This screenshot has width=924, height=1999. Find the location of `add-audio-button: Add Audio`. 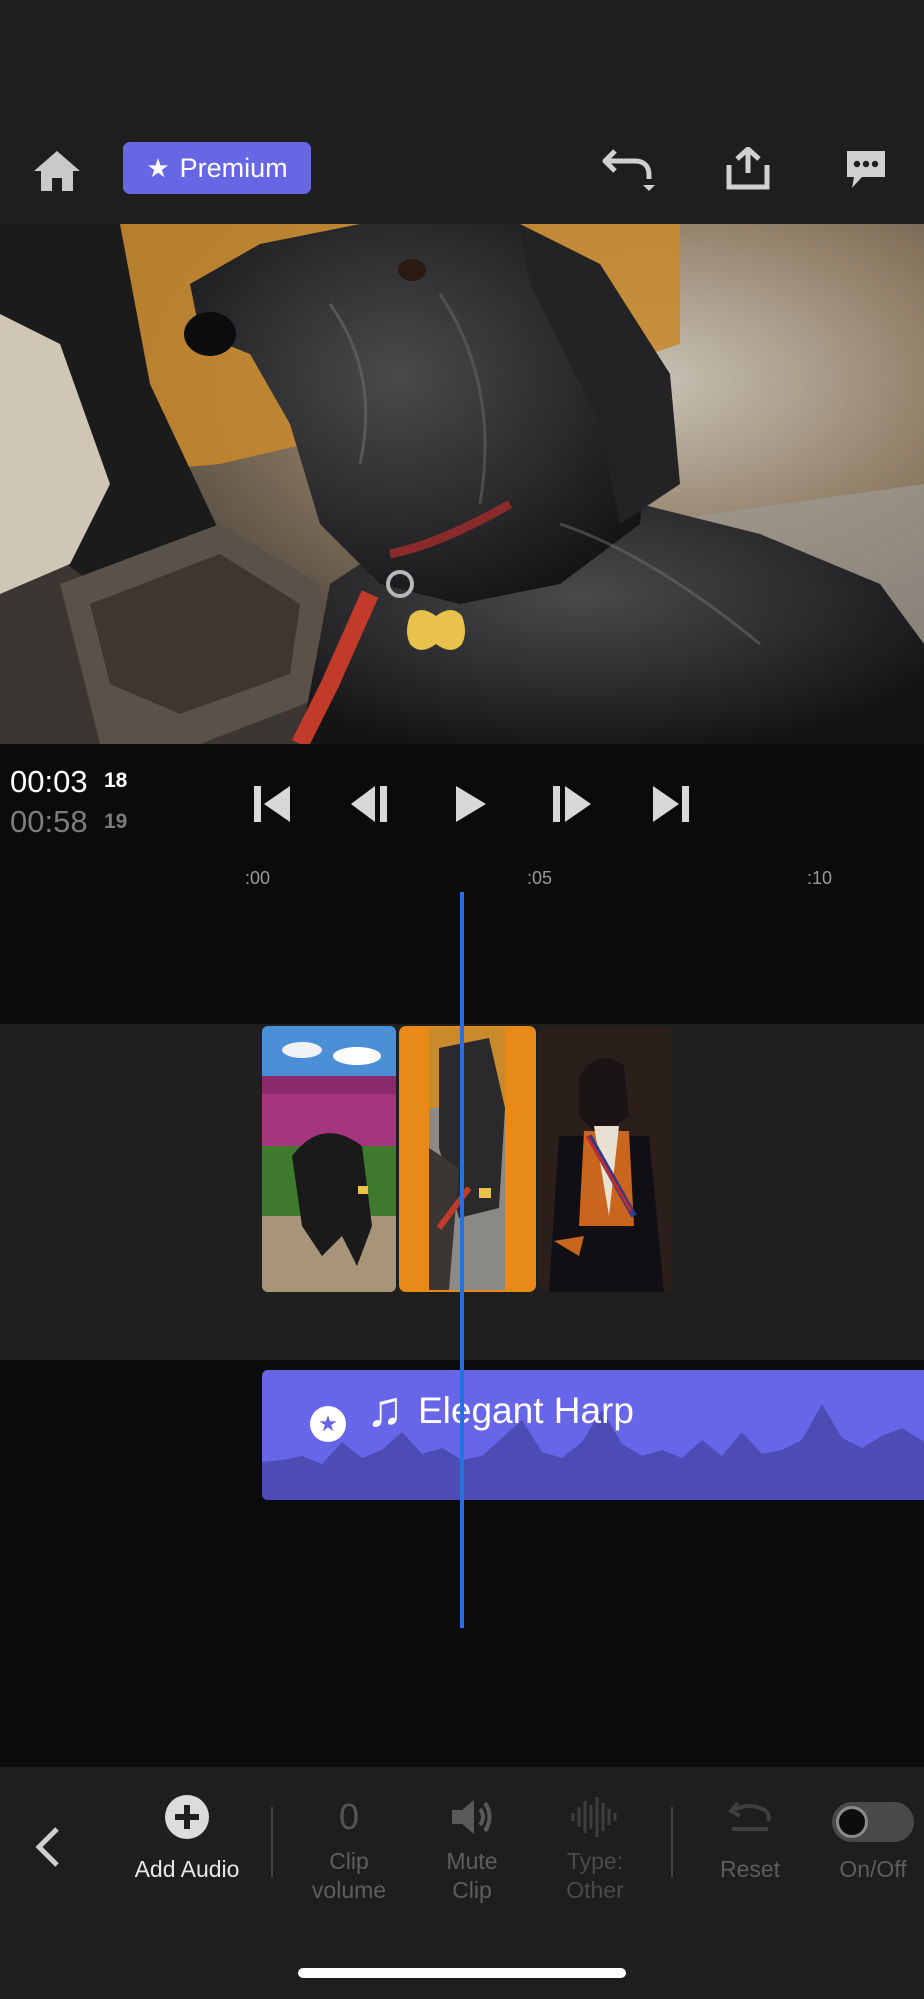

add-audio-button: Add Audio is located at coordinates (187, 1835).